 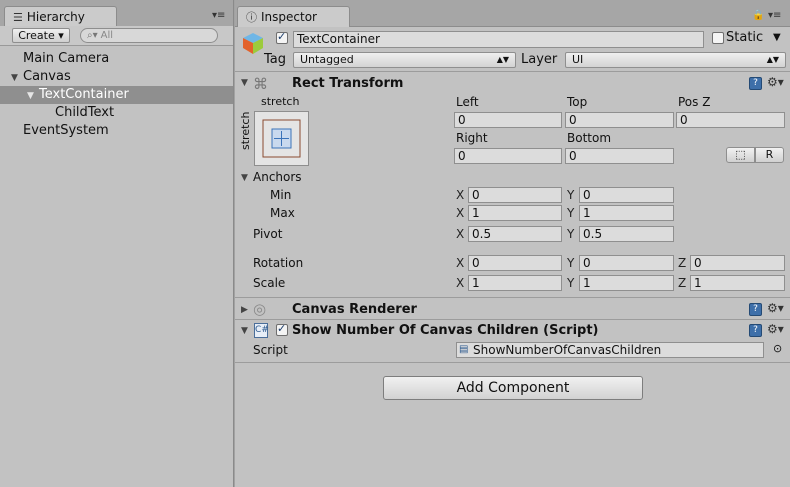 I want to click on canvas-renderer-title: Canvas Renderer, so click(x=354, y=310).